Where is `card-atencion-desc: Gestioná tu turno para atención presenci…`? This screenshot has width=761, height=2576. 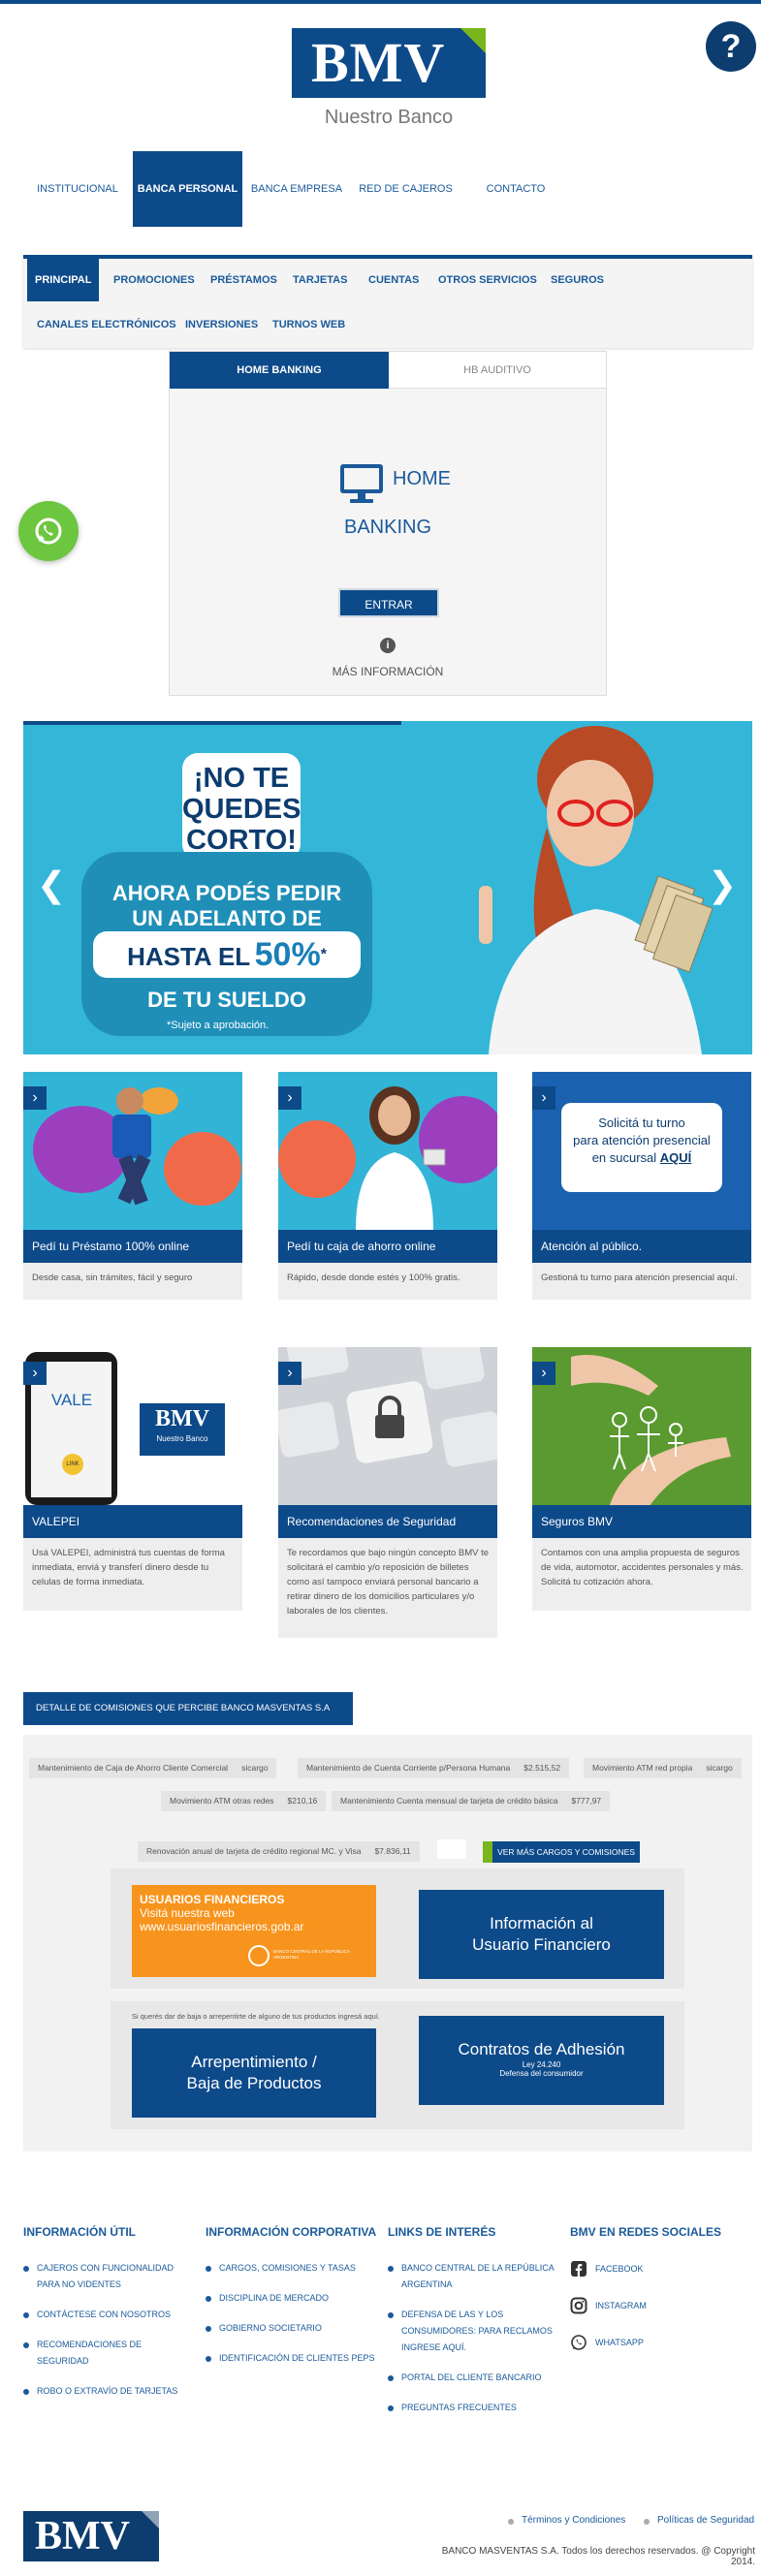 card-atencion-desc: Gestioná tu turno para atención presenci… is located at coordinates (639, 1277).